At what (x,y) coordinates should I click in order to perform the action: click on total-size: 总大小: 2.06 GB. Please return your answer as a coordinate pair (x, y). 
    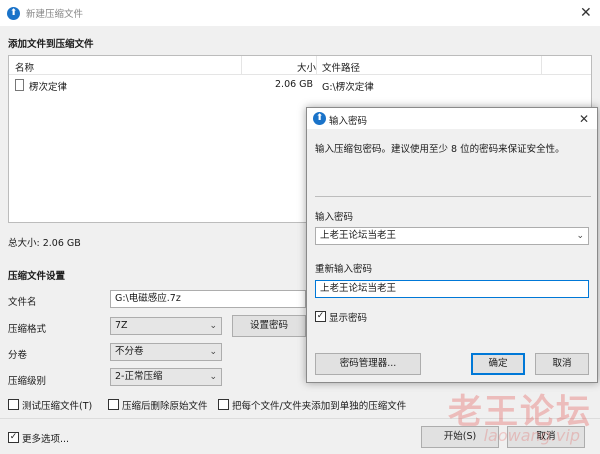
    Looking at the image, I should click on (44, 243).